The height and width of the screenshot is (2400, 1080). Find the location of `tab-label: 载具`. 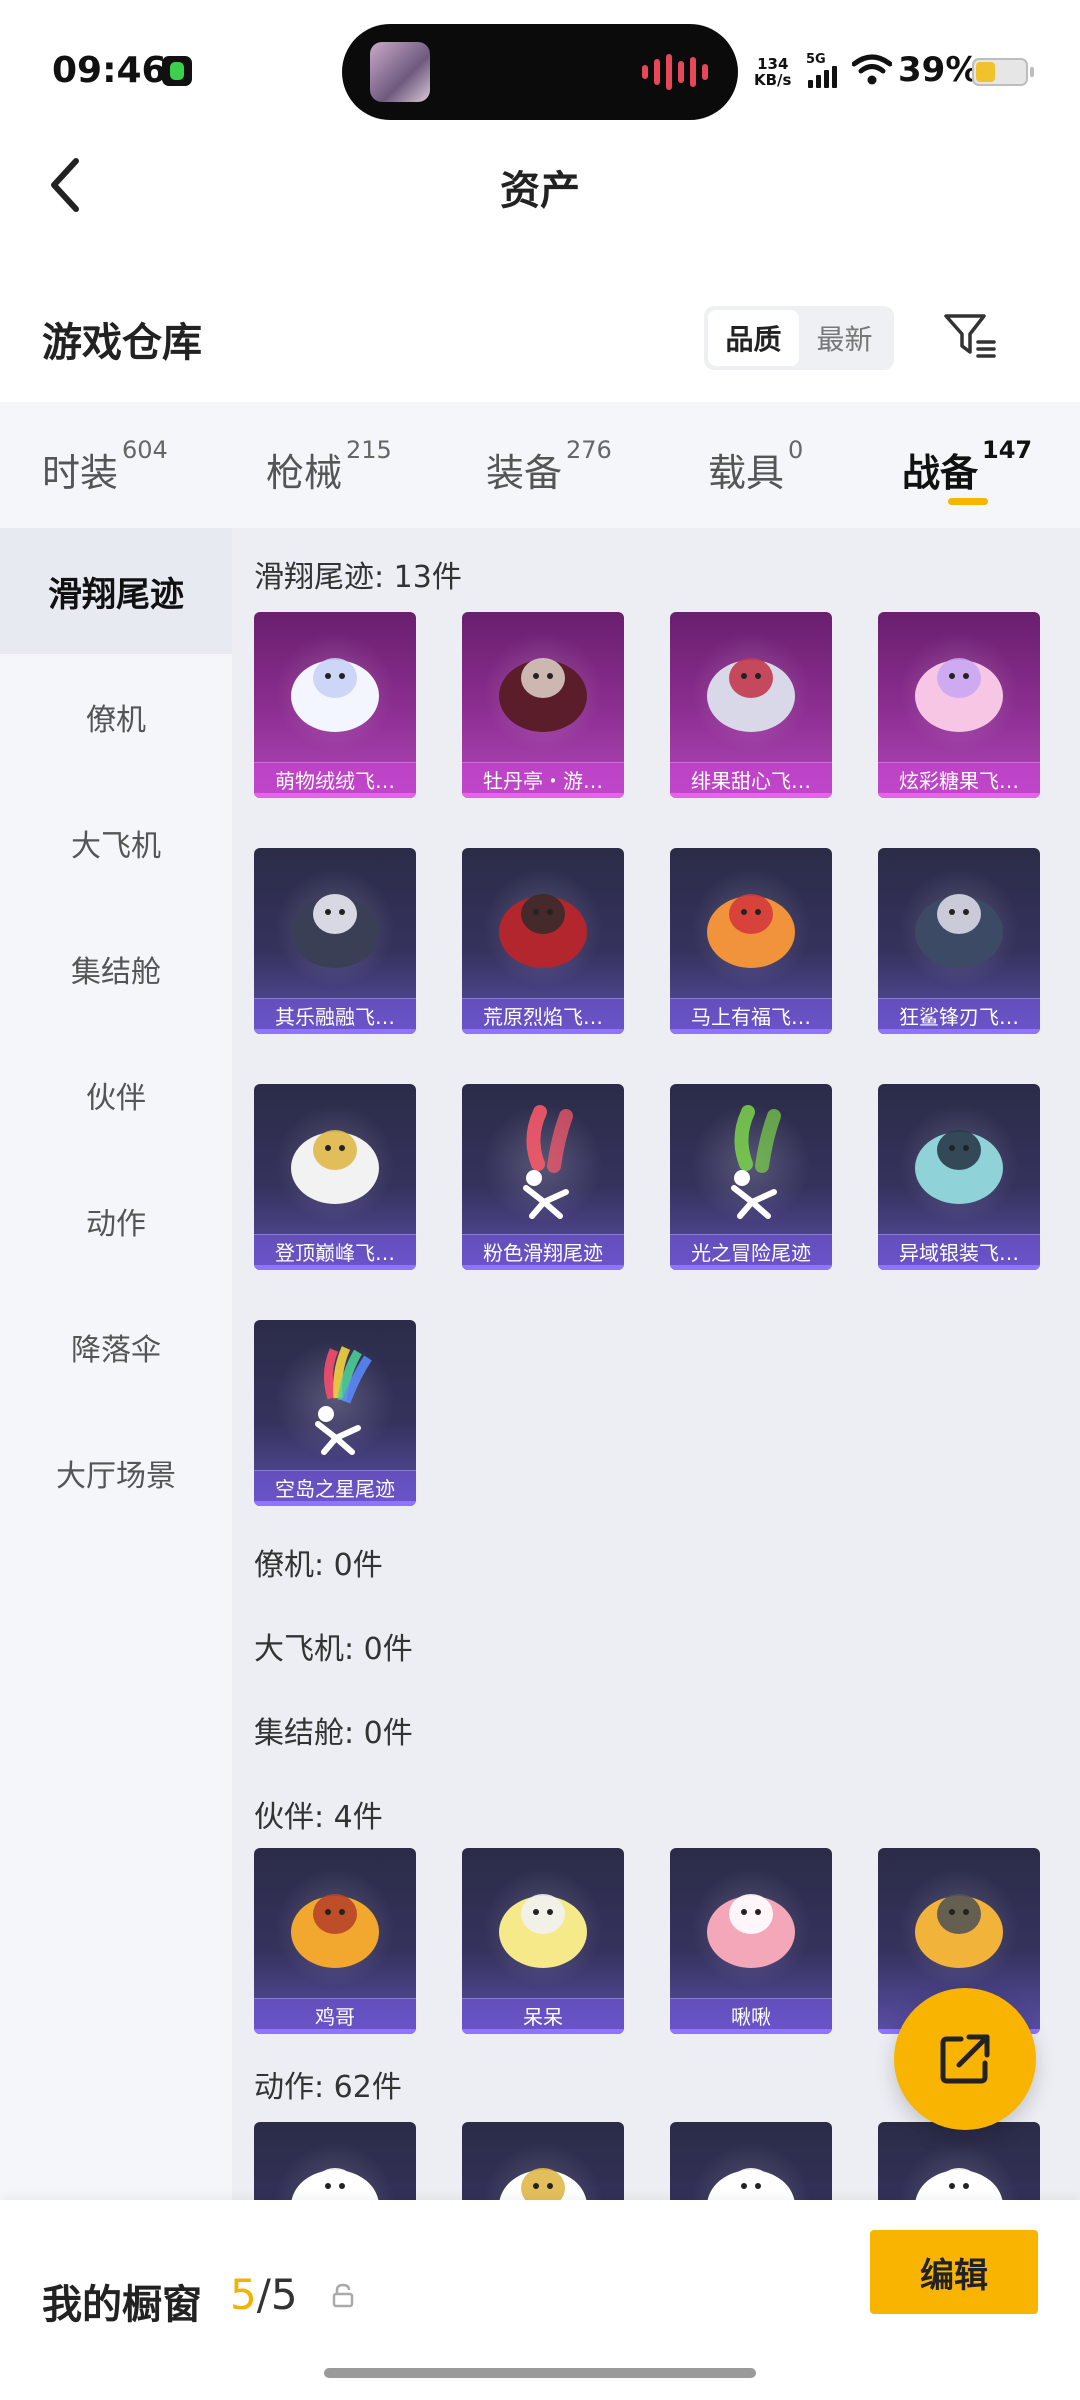

tab-label: 载具 is located at coordinates (746, 473).